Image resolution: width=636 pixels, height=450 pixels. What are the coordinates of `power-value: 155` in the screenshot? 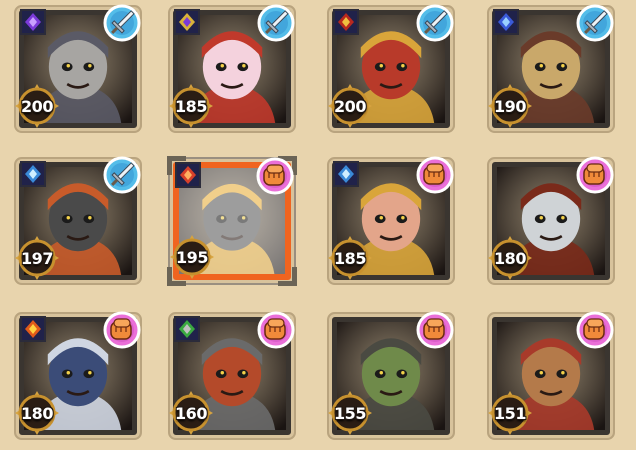 It's located at (350, 413).